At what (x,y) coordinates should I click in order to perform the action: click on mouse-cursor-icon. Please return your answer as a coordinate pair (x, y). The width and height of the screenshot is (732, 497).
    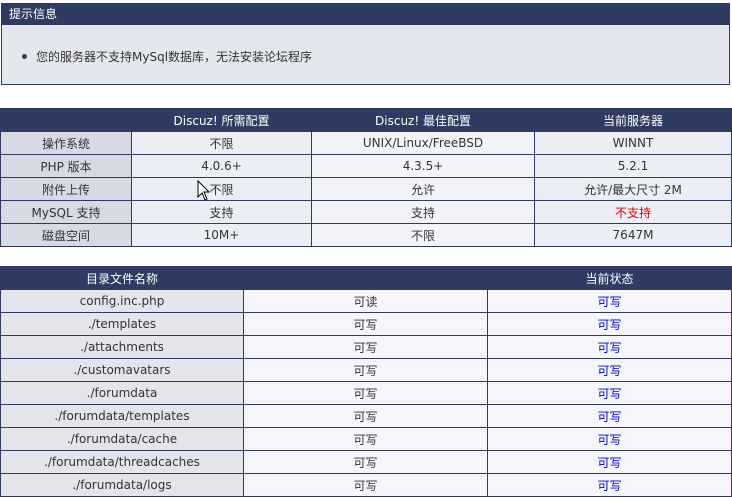
    Looking at the image, I should click on (204, 190).